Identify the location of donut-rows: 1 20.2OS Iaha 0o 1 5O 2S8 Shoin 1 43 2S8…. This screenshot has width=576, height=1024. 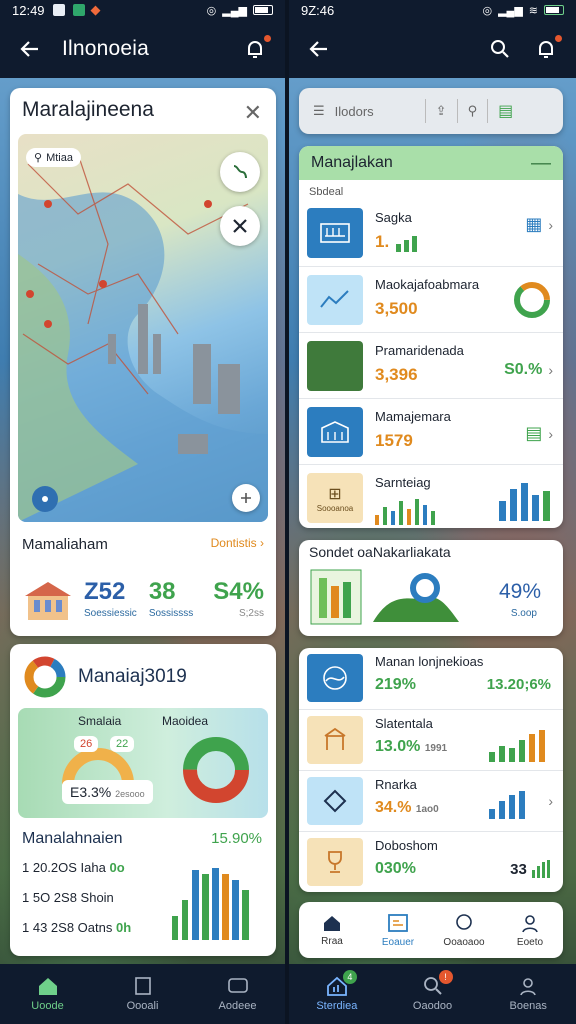
(76, 905).